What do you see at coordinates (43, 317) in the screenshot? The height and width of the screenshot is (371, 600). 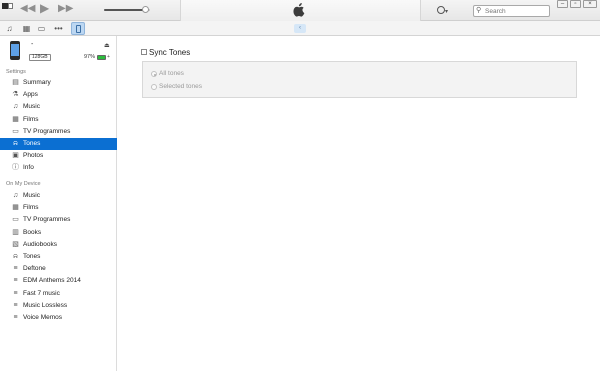 I see `sidebar-item-label: Voice Memos` at bounding box center [43, 317].